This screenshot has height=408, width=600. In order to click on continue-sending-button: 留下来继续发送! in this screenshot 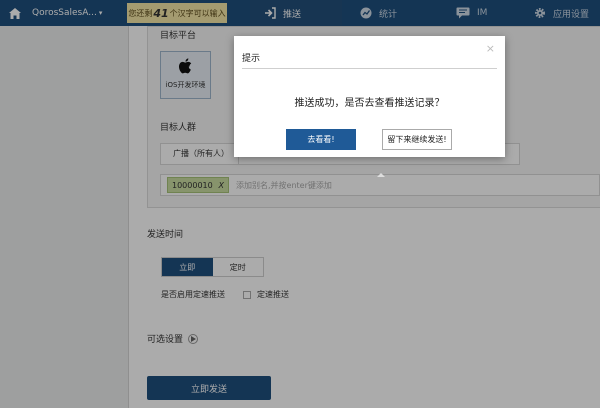, I will do `click(417, 139)`.